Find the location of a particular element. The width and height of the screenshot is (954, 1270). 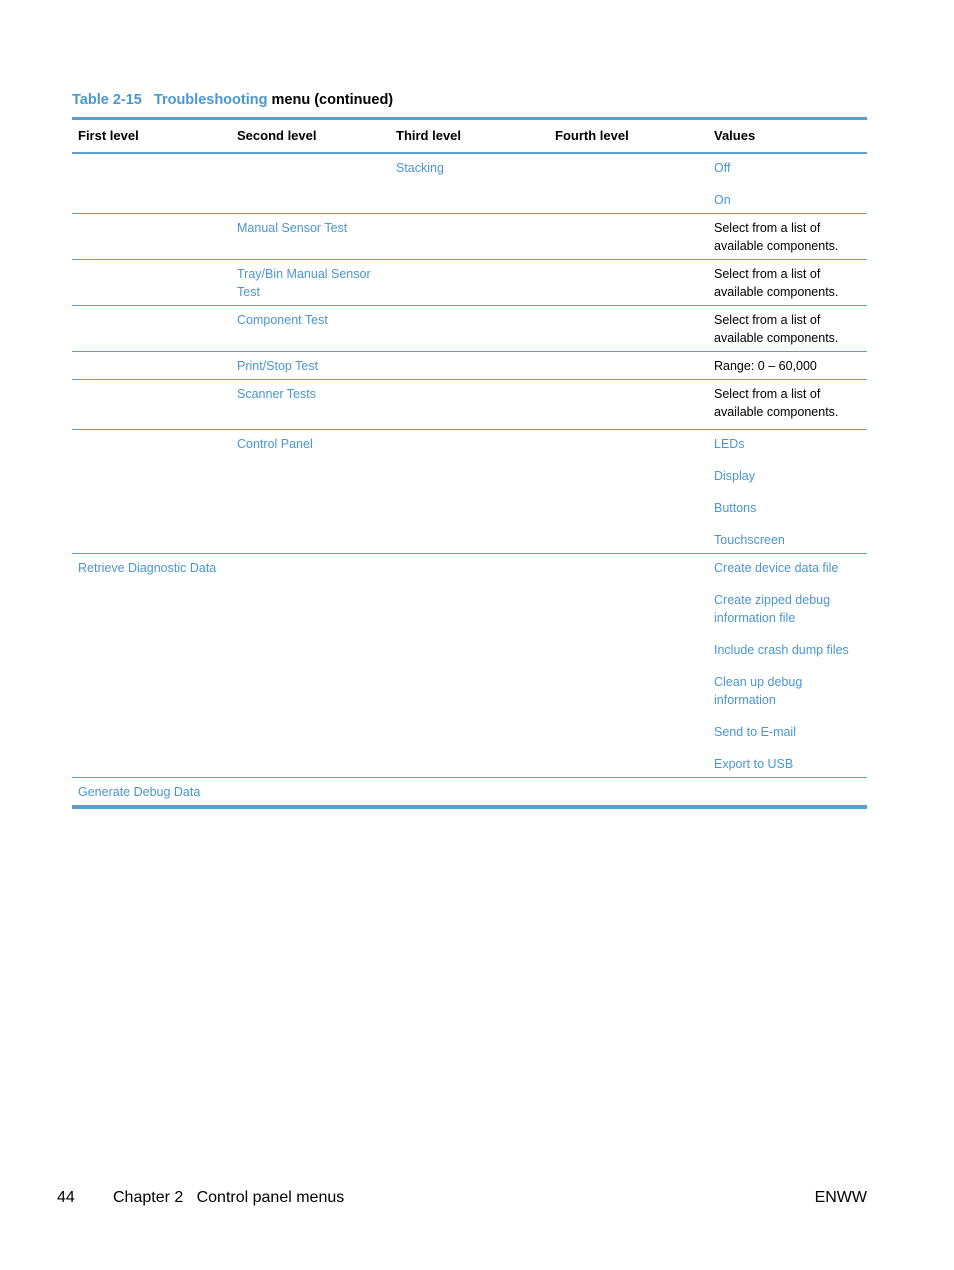

value-text: Range: 0 – 60,000 is located at coordinates (765, 366).